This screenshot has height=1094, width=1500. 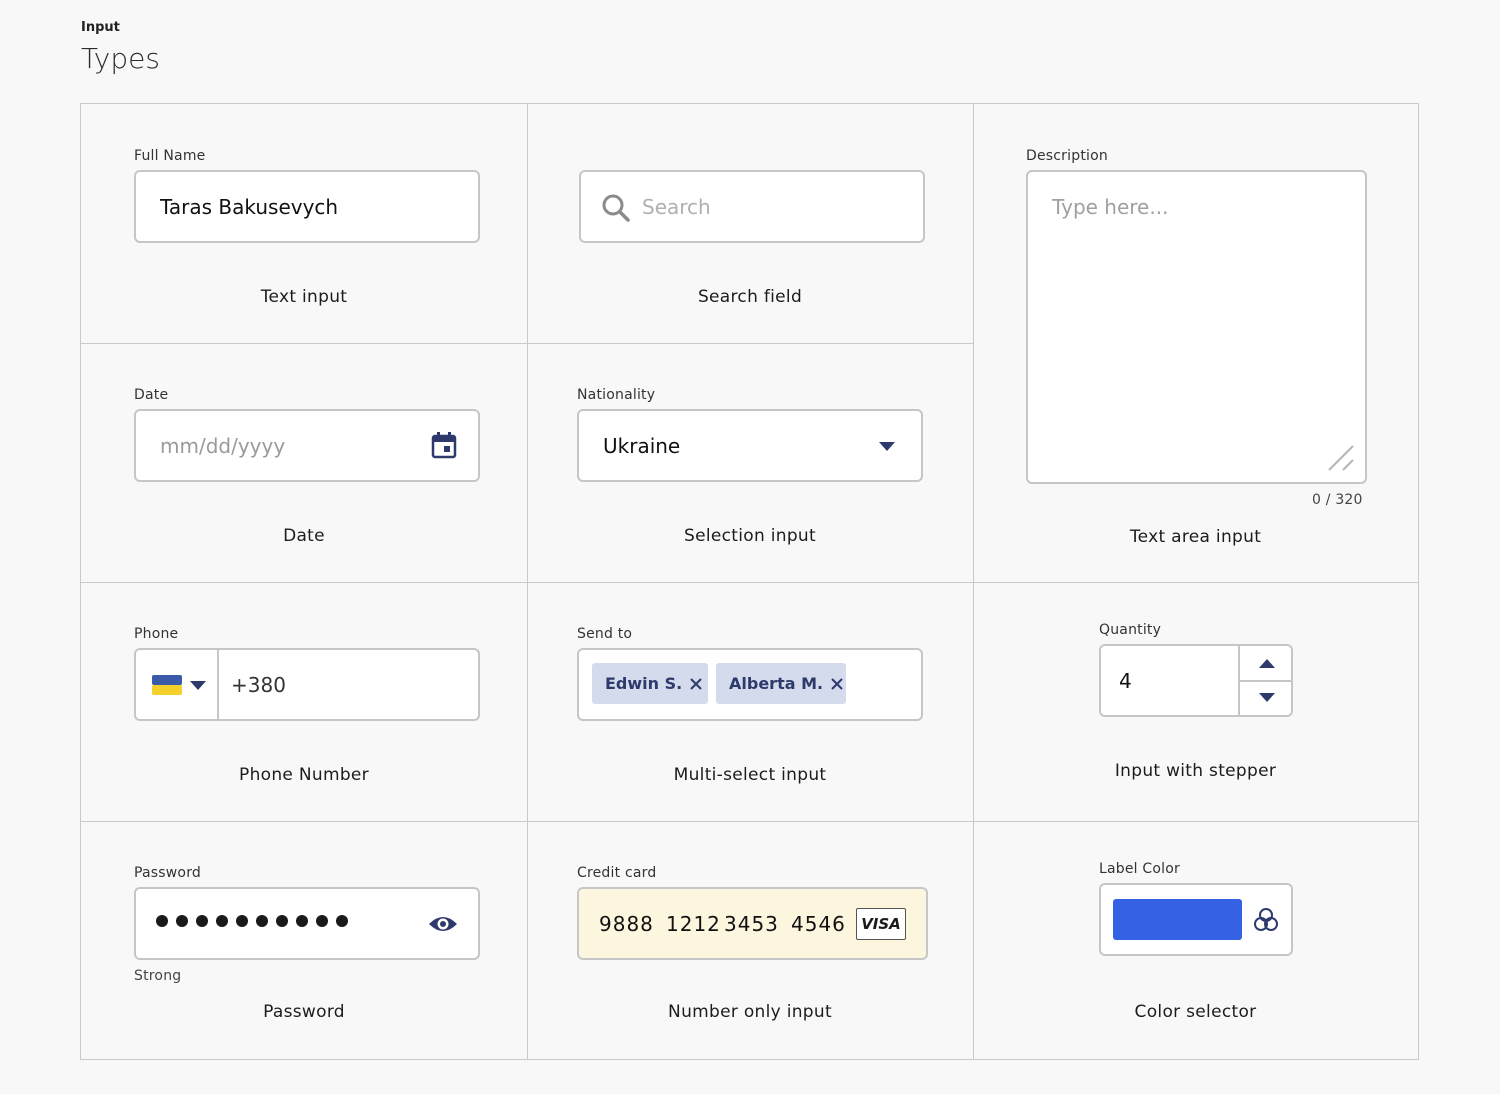 I want to click on field-label: Nationality, so click(x=616, y=395).